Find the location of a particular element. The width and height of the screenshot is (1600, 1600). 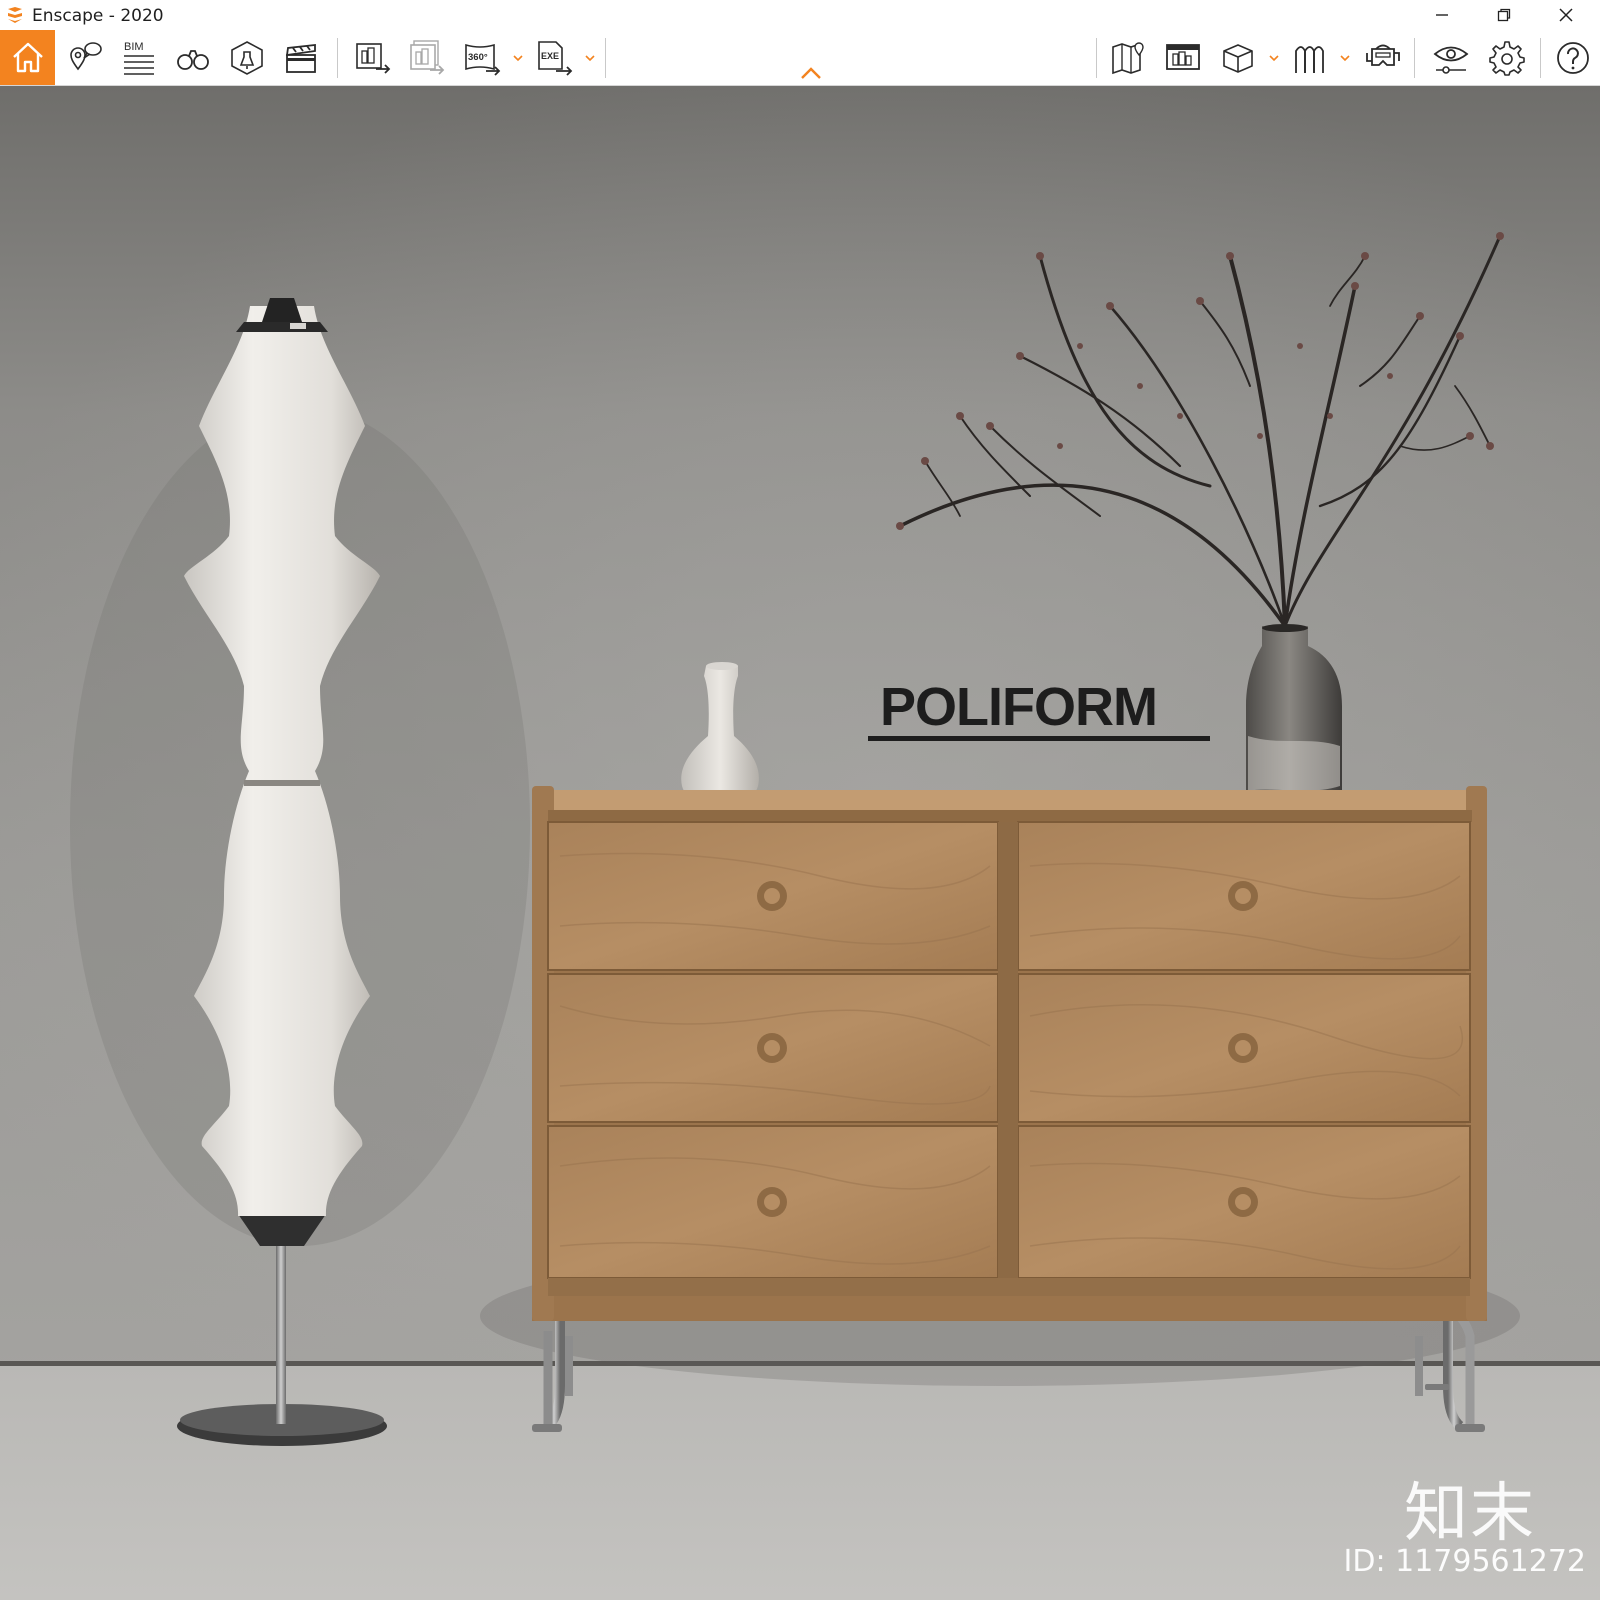

video-editor-button is located at coordinates (301, 57).